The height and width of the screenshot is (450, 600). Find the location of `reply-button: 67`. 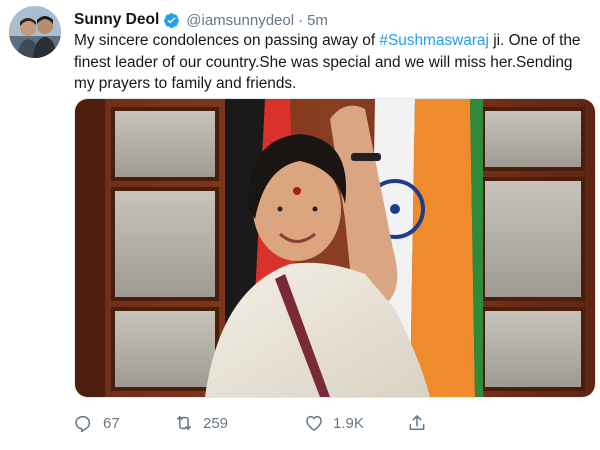

reply-button: 67 is located at coordinates (124, 423).